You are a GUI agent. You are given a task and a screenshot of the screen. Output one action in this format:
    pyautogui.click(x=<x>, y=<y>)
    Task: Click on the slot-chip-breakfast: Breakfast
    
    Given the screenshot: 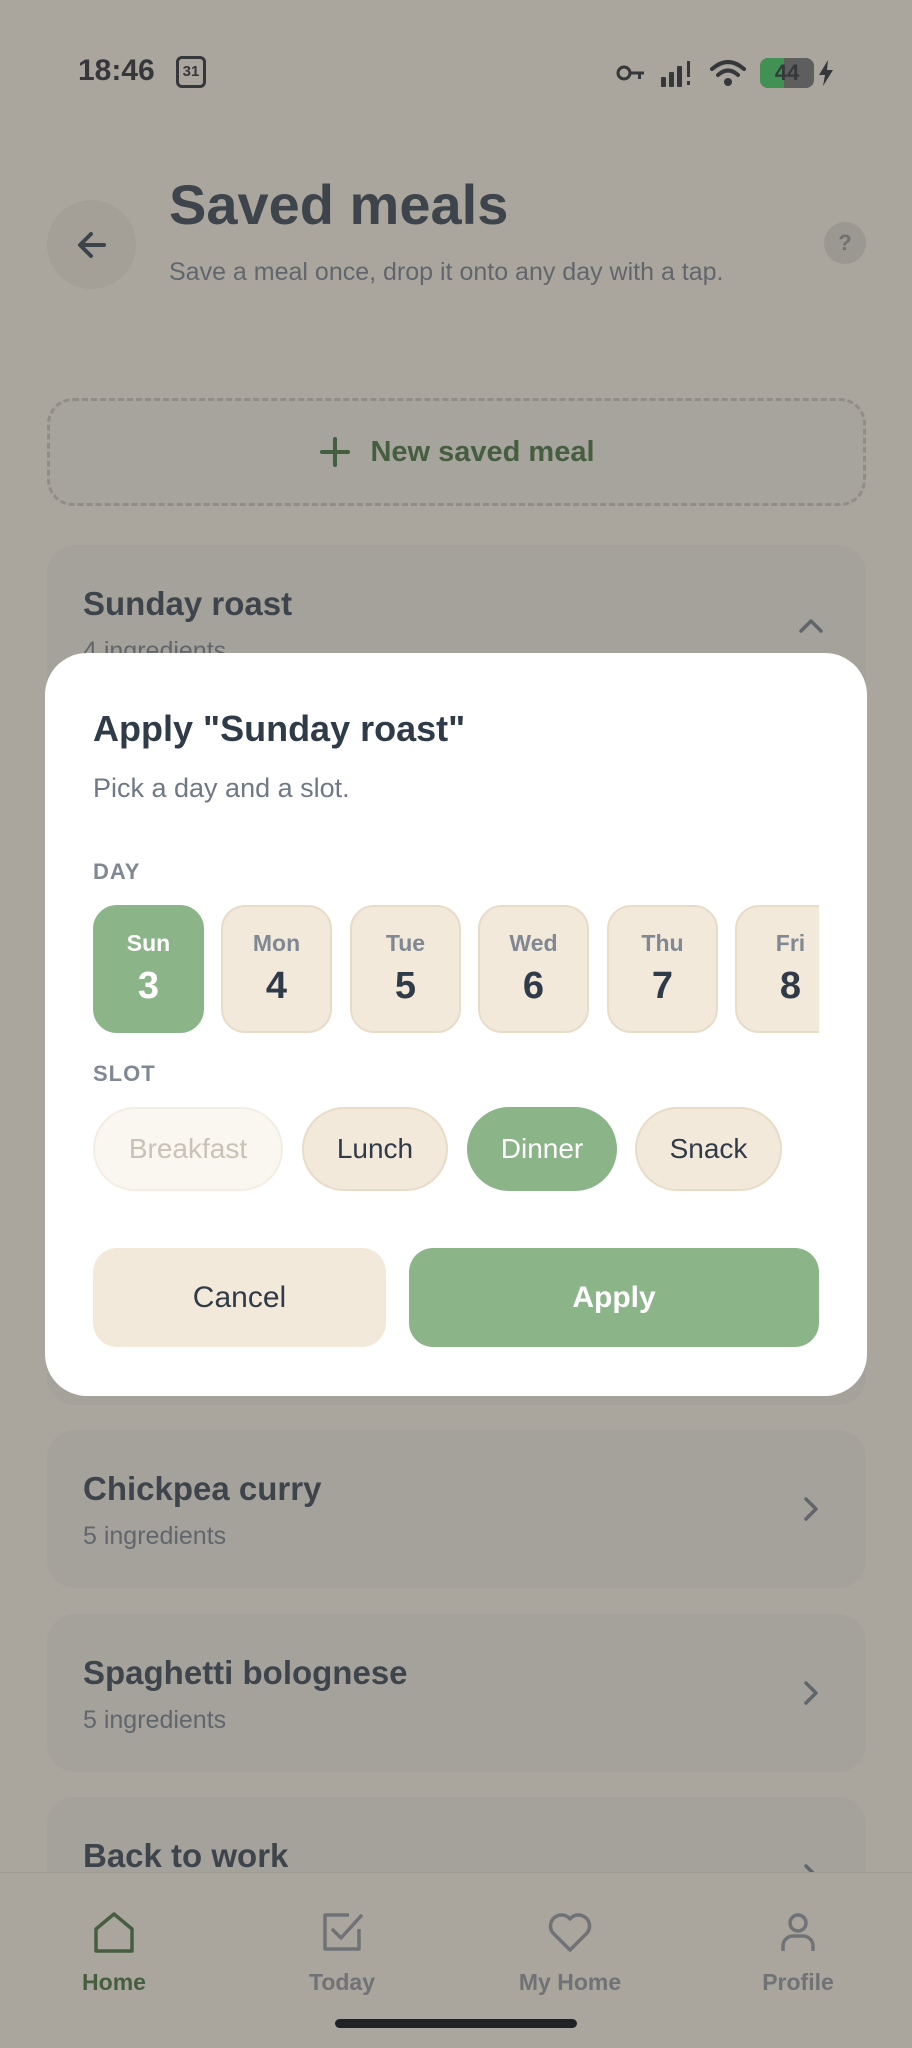 What is the action you would take?
    pyautogui.click(x=188, y=1149)
    